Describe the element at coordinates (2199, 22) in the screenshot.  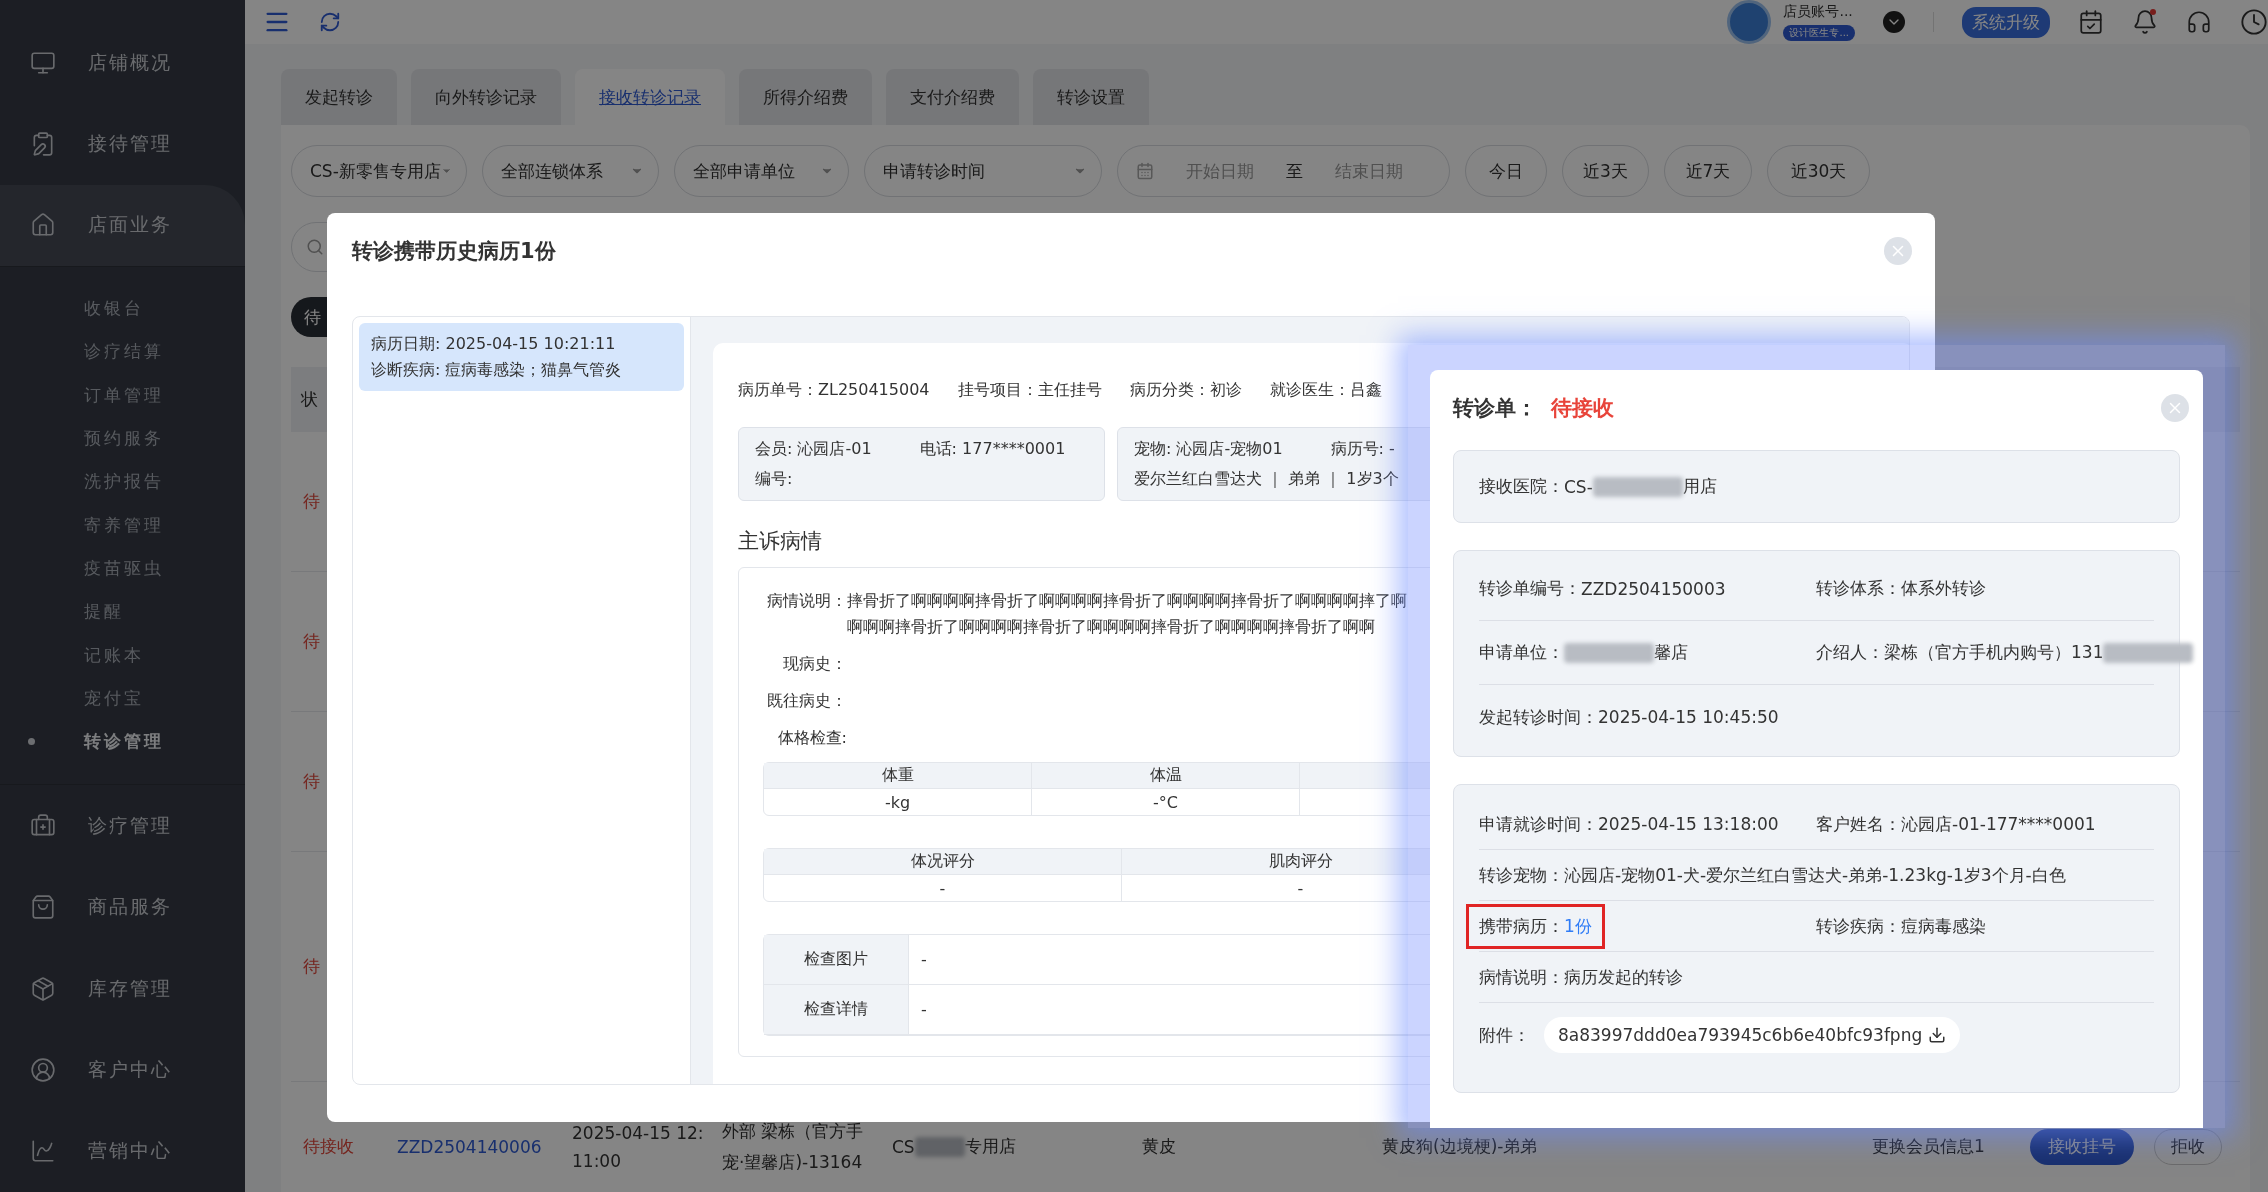
I see `headset-icon` at that location.